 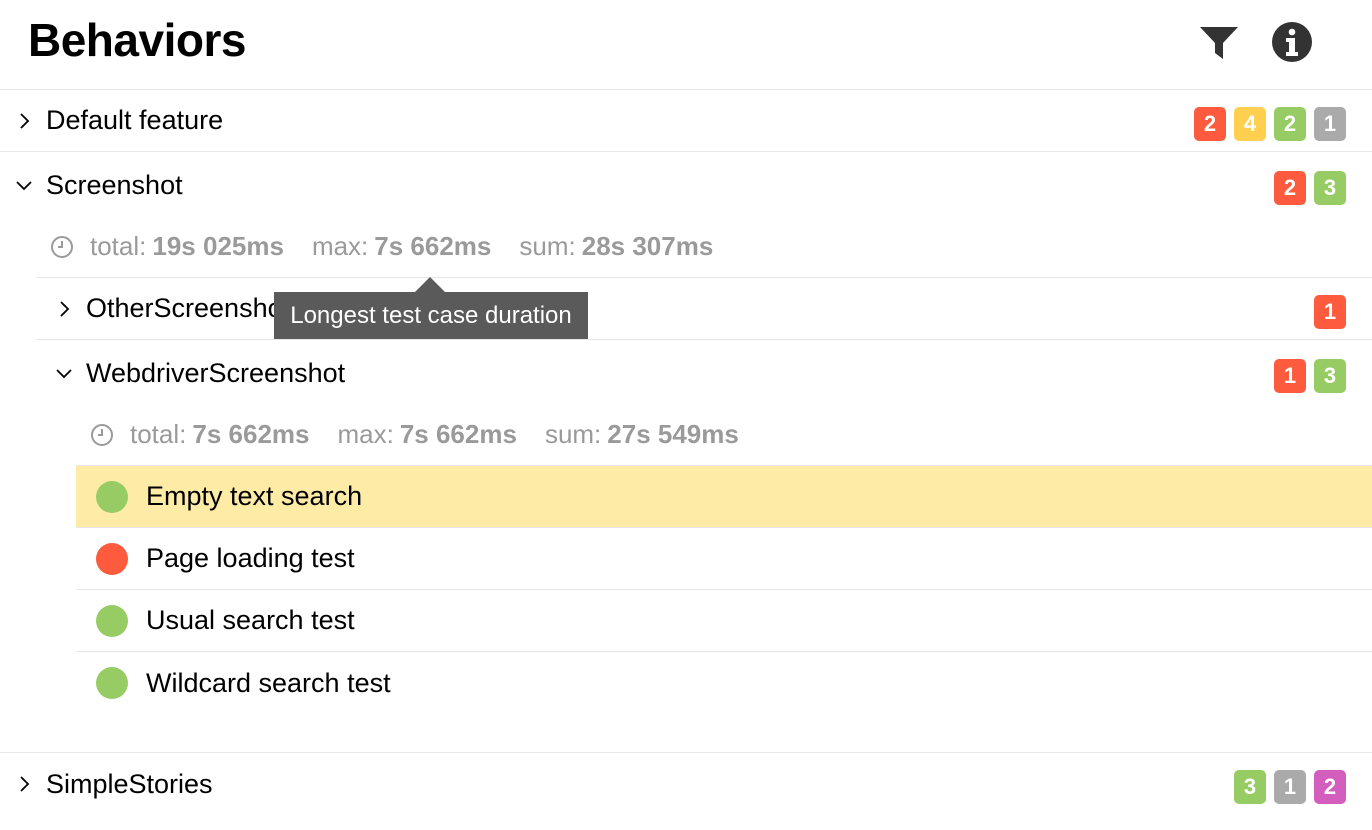 What do you see at coordinates (251, 434) in the screenshot?
I see `total-value: 7s 662ms` at bounding box center [251, 434].